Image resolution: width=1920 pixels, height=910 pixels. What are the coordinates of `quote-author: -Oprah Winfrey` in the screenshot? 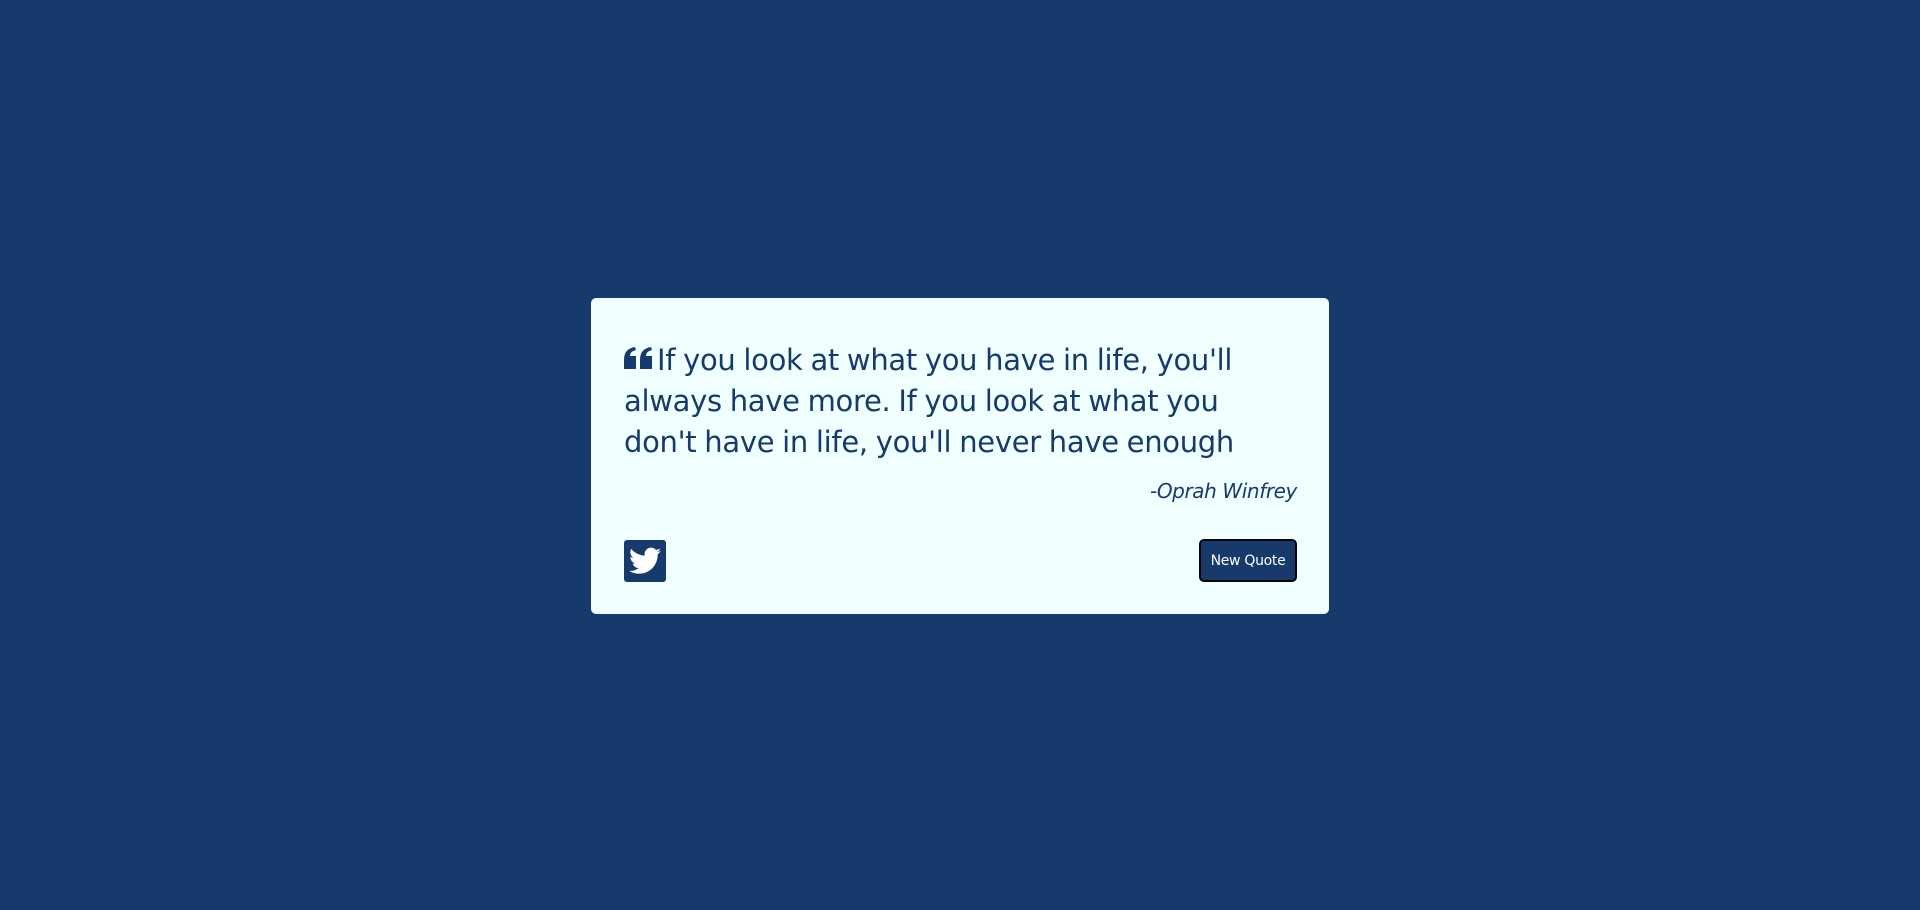 It's located at (1223, 491).